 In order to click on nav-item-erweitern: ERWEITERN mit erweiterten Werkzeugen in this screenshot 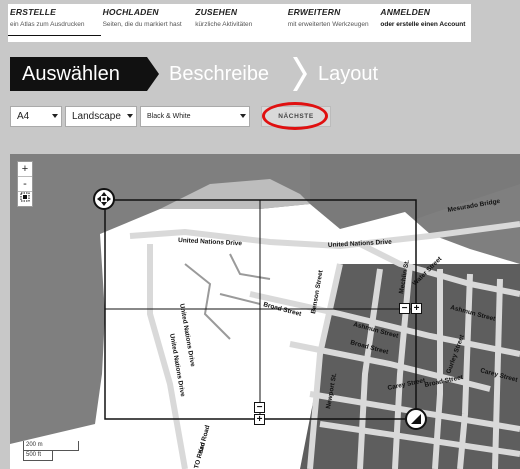, I will do `click(332, 23)`.